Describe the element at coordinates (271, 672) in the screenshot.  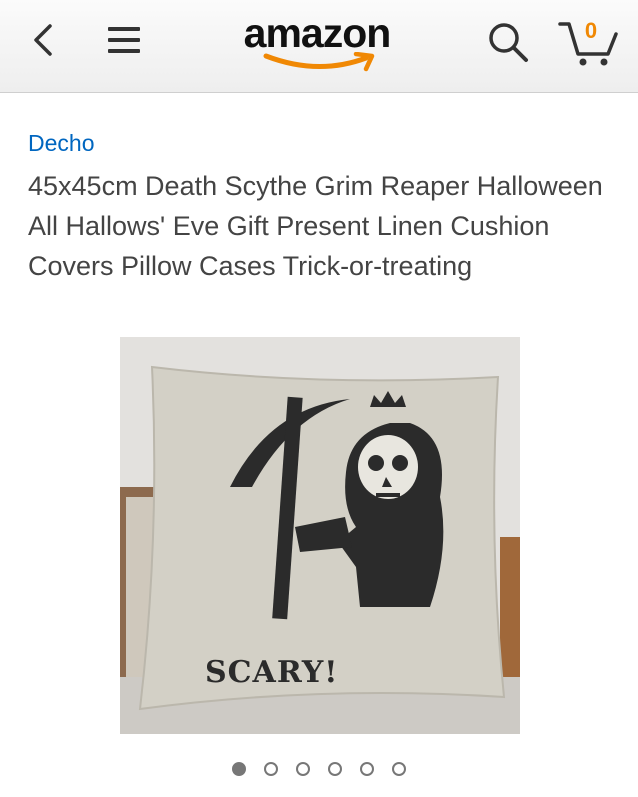
I see `pillow-text: SCARY!` at that location.